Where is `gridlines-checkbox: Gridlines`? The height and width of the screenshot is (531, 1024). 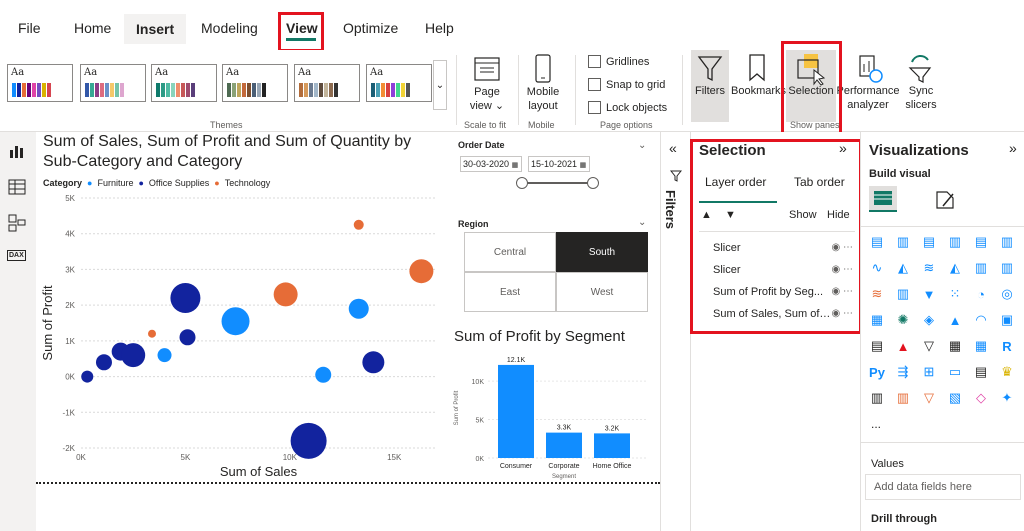 gridlines-checkbox: Gridlines is located at coordinates (618, 61).